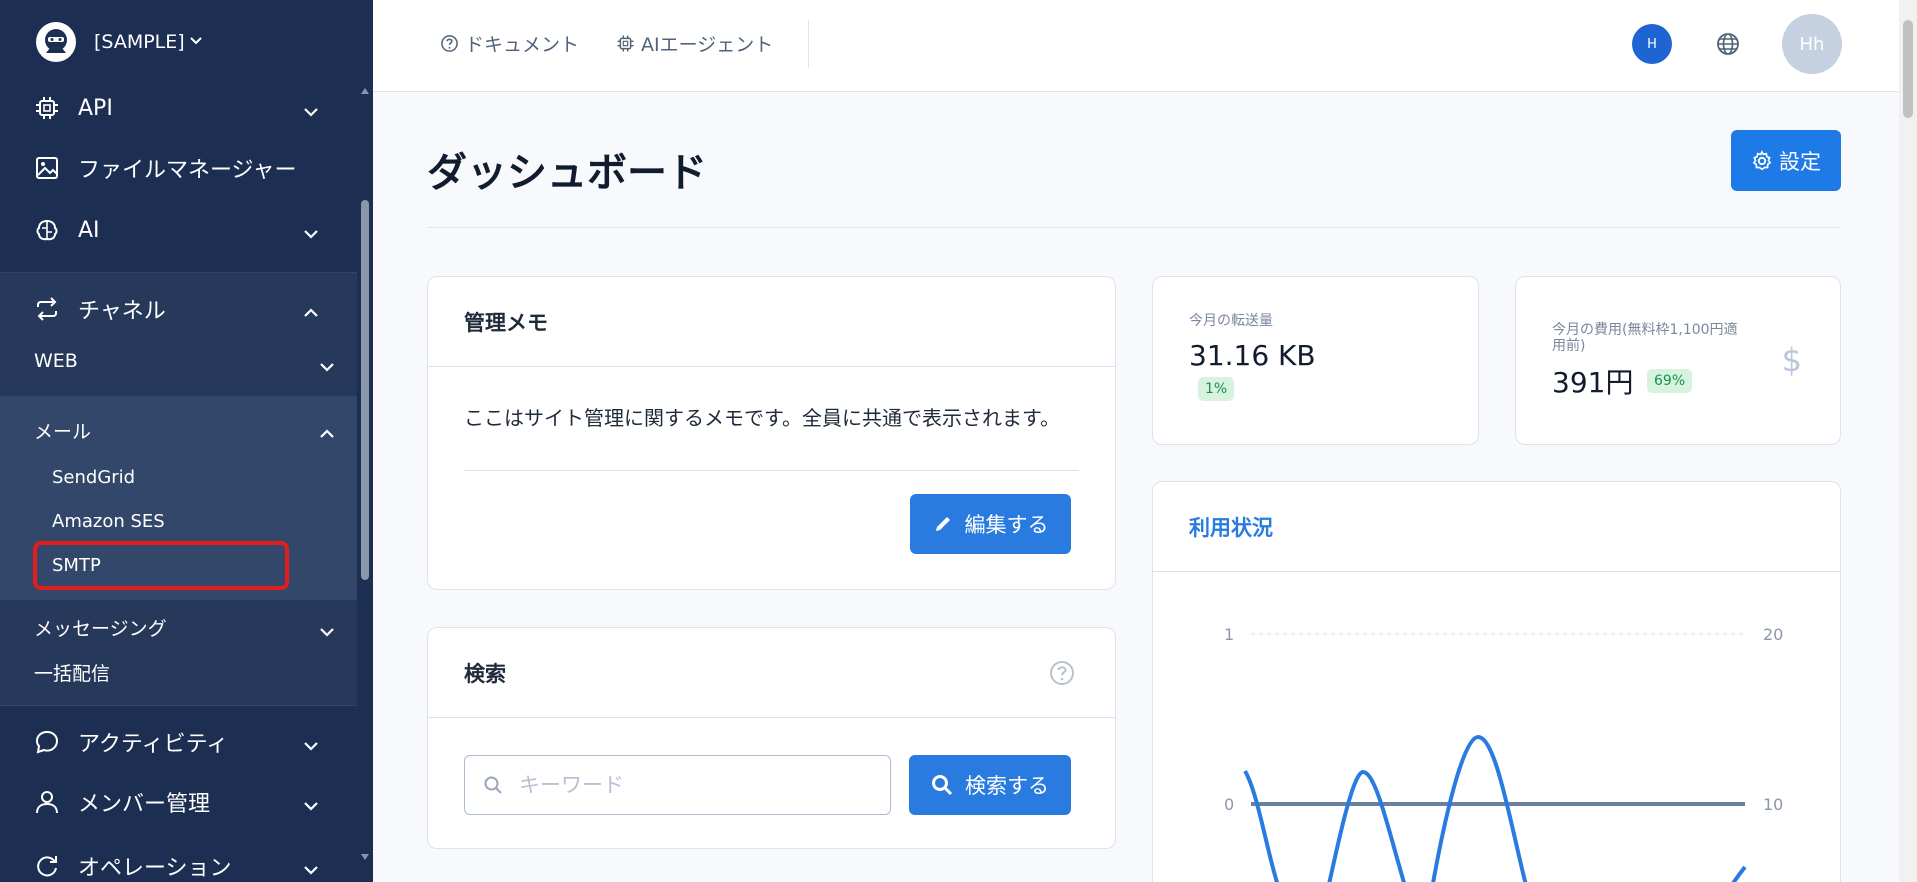 The width and height of the screenshot is (1917, 882). What do you see at coordinates (95, 108) in the screenshot?
I see `sidebar-item-label: API` at bounding box center [95, 108].